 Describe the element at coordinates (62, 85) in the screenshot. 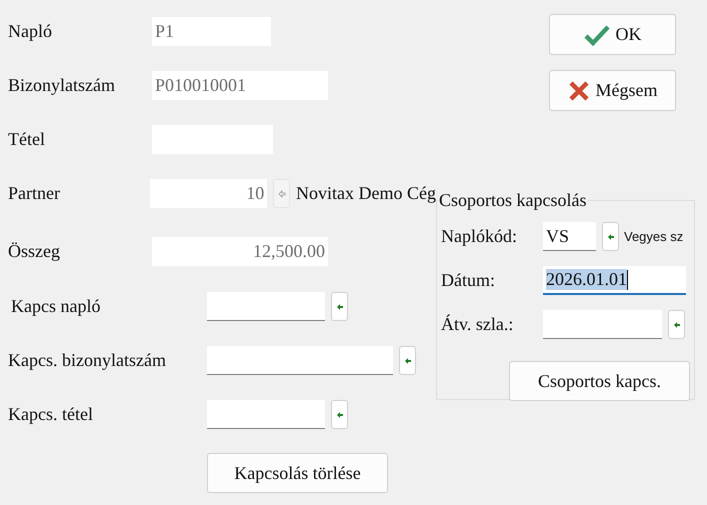

I see `field-label: Bizonylatszám` at that location.